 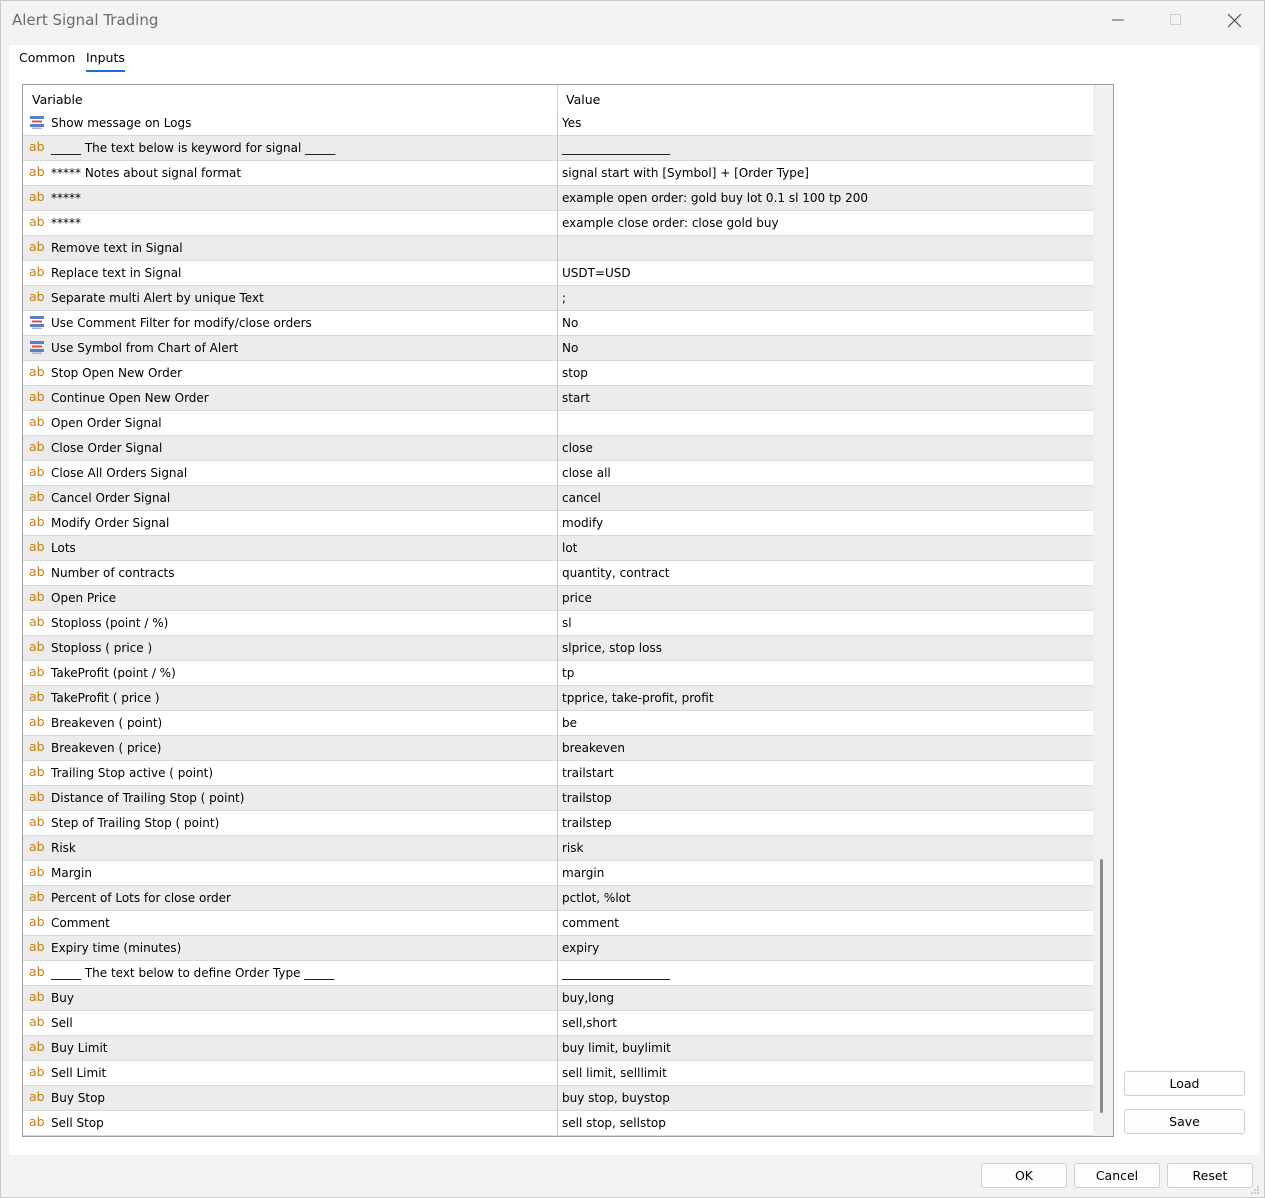 What do you see at coordinates (580, 948) in the screenshot?
I see `variable-value: expiry` at bounding box center [580, 948].